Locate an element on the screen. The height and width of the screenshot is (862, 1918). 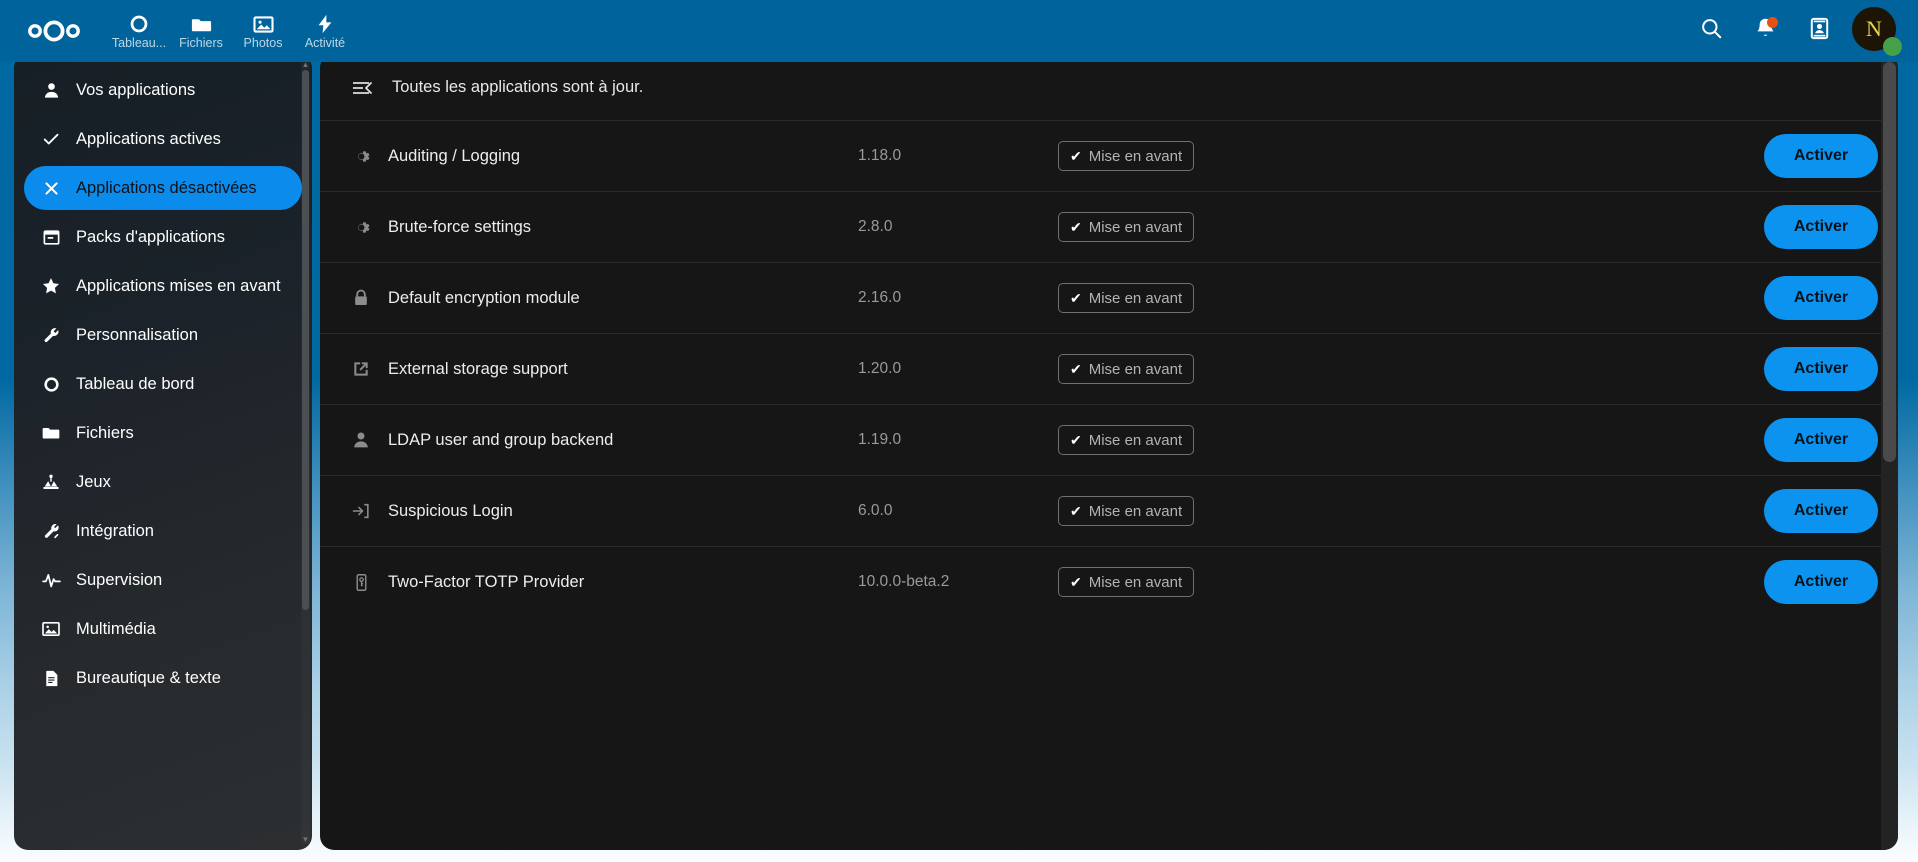
app-name: LDAP user and group backend is located at coordinates (501, 439).